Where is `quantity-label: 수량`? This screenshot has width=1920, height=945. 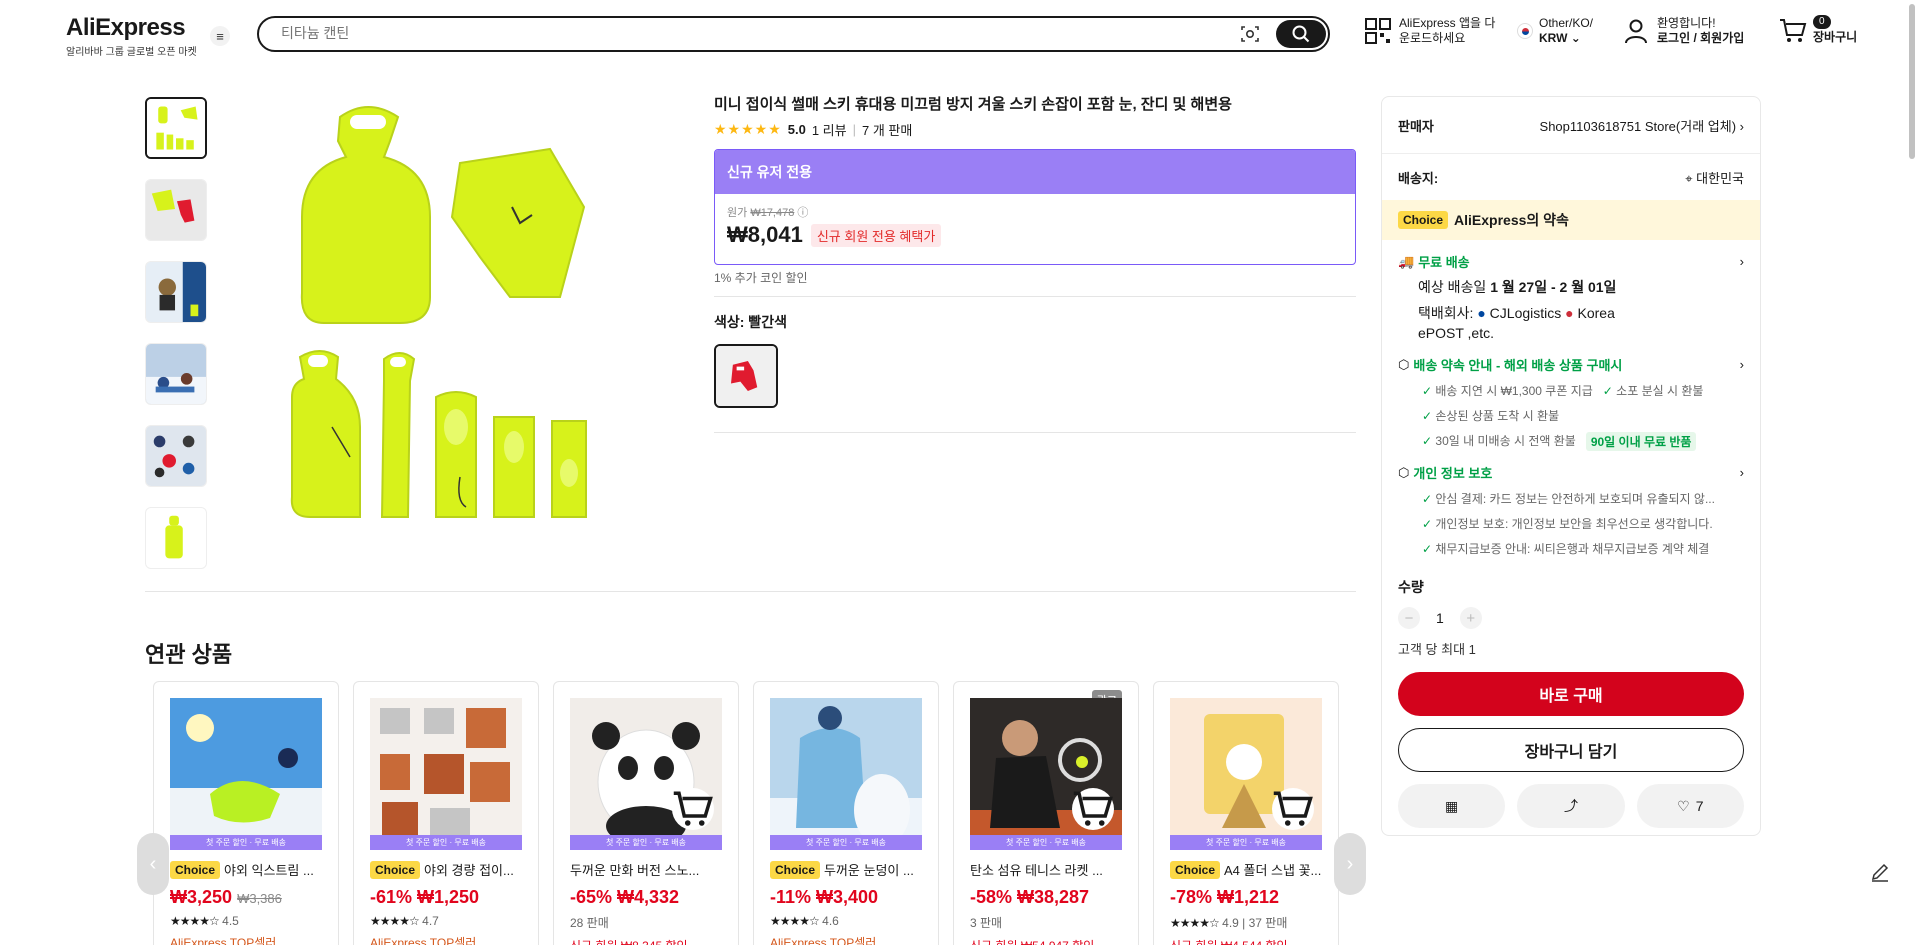
quantity-label: 수량 is located at coordinates (1411, 587).